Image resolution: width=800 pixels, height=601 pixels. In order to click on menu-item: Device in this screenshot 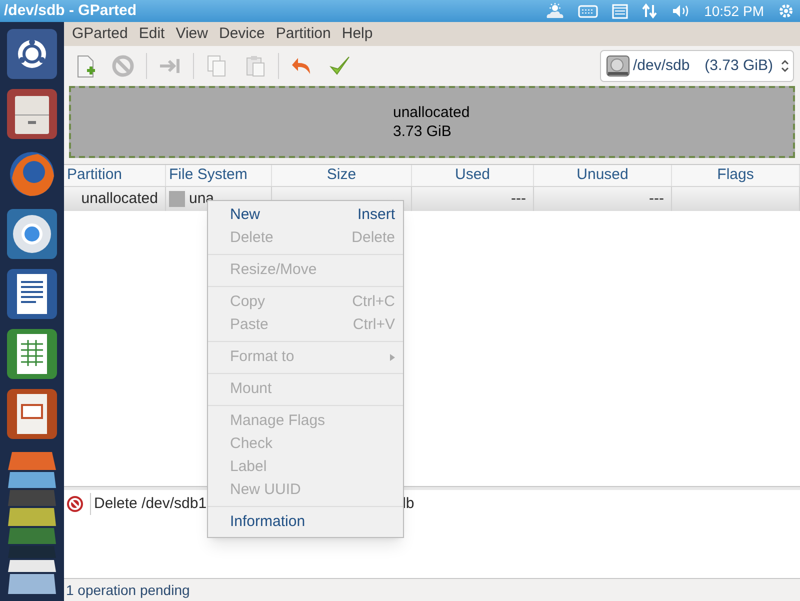, I will do `click(242, 34)`.